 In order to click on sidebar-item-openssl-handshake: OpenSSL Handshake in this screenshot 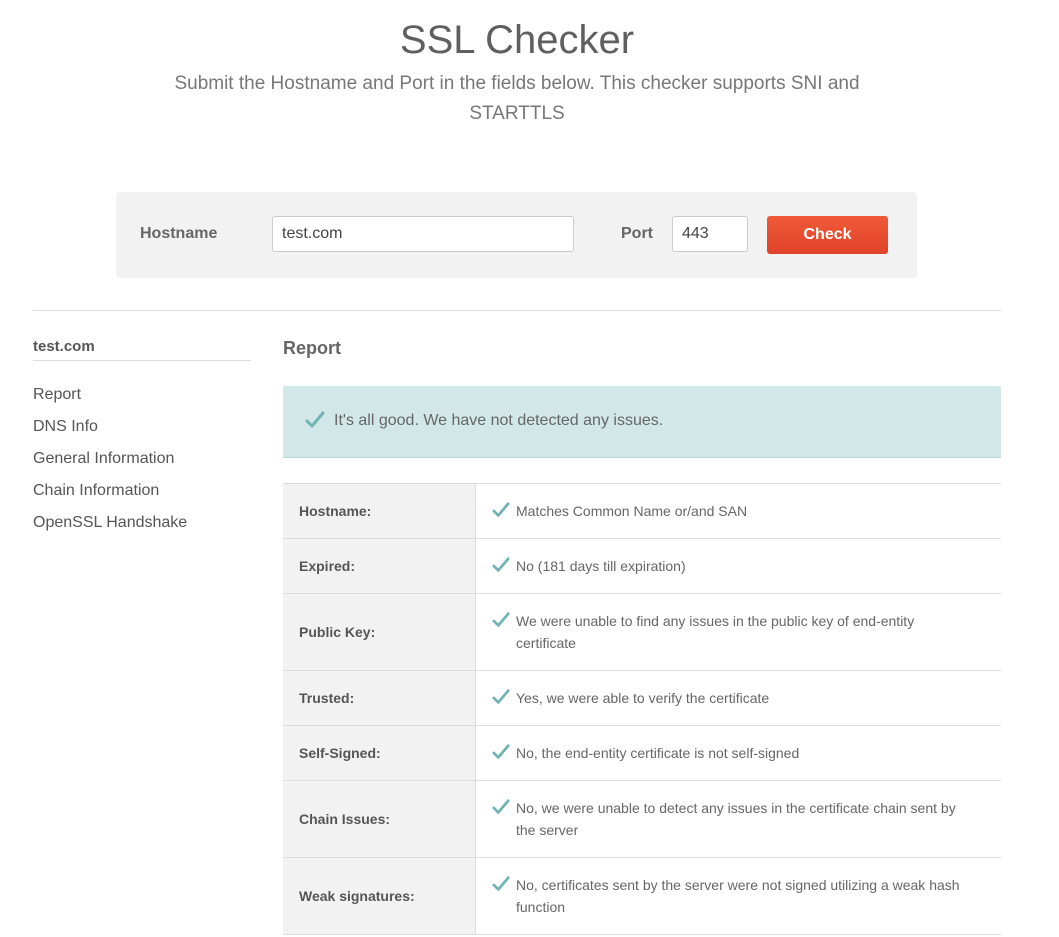, I will do `click(143, 528)`.